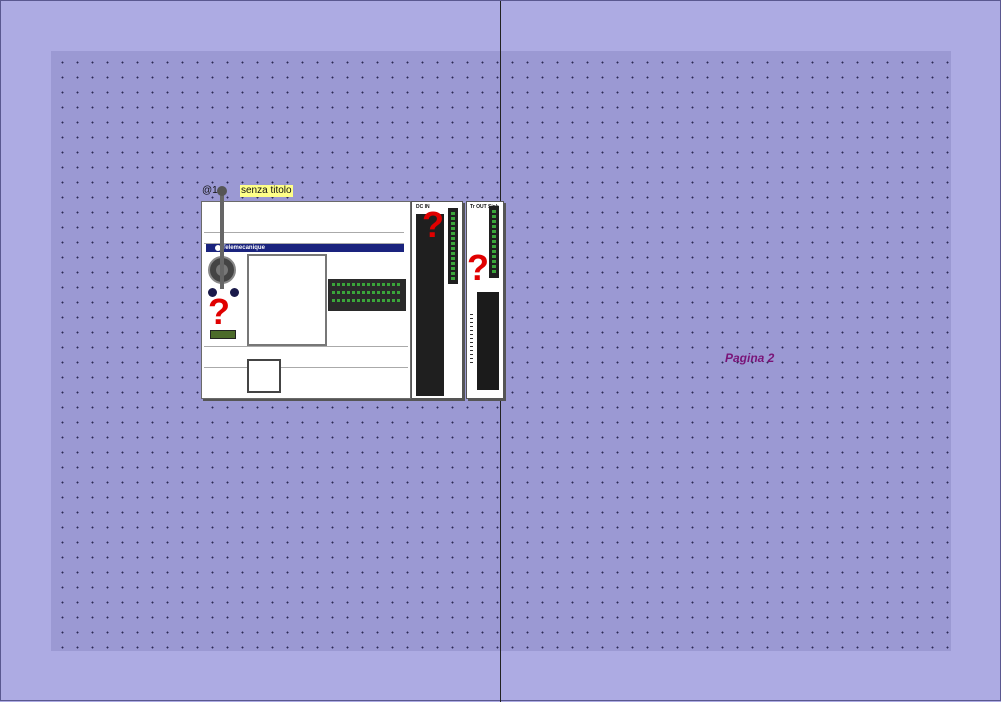 The height and width of the screenshot is (702, 1001). I want to click on io-led-panel, so click(367, 295).